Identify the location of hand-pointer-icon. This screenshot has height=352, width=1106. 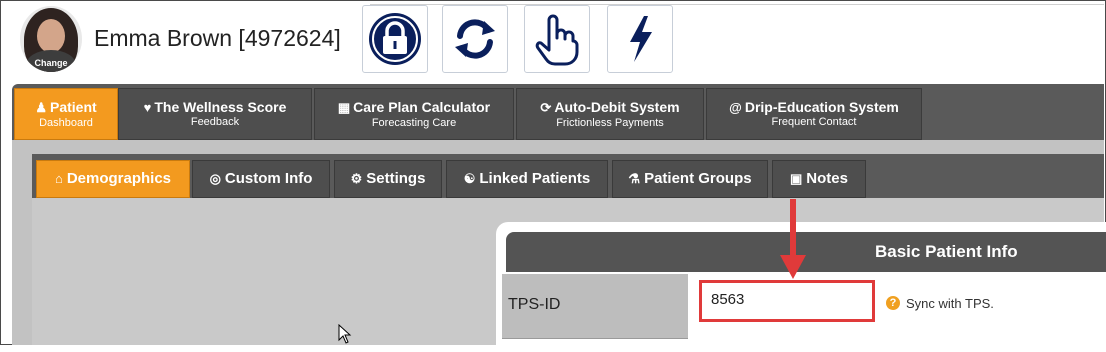
(557, 40).